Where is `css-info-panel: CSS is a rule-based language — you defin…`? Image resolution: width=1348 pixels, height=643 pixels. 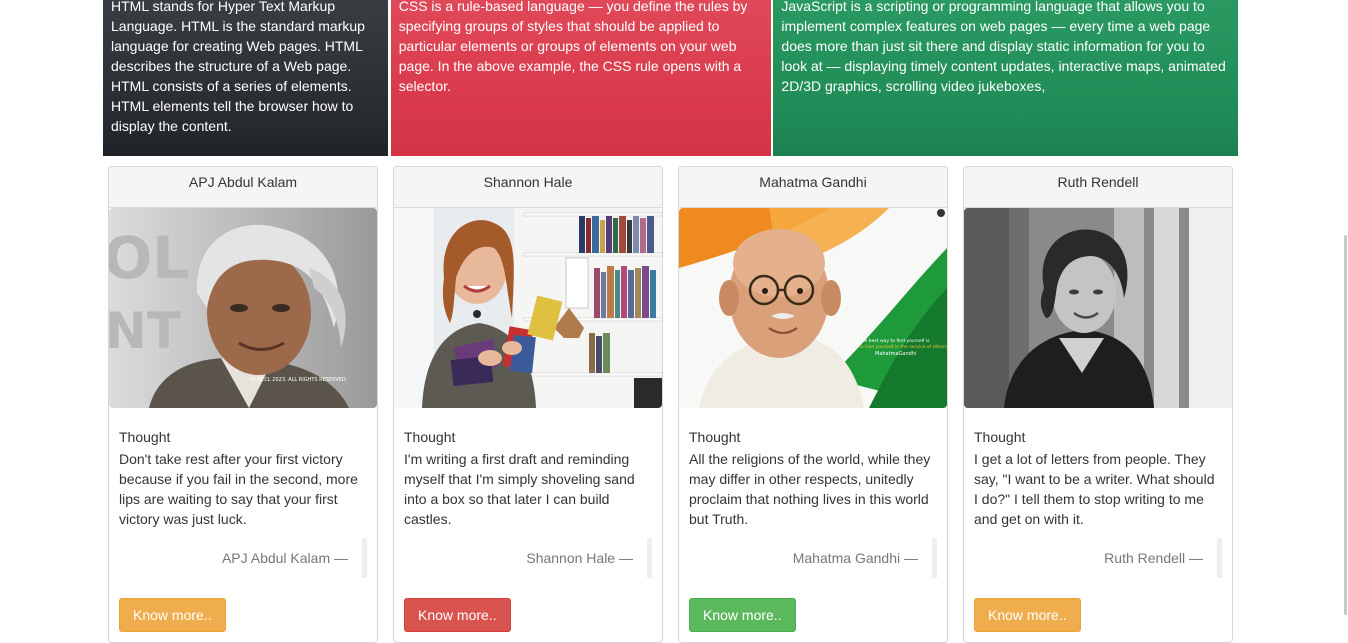 css-info-panel: CSS is a rule-based language — you defin… is located at coordinates (581, 78).